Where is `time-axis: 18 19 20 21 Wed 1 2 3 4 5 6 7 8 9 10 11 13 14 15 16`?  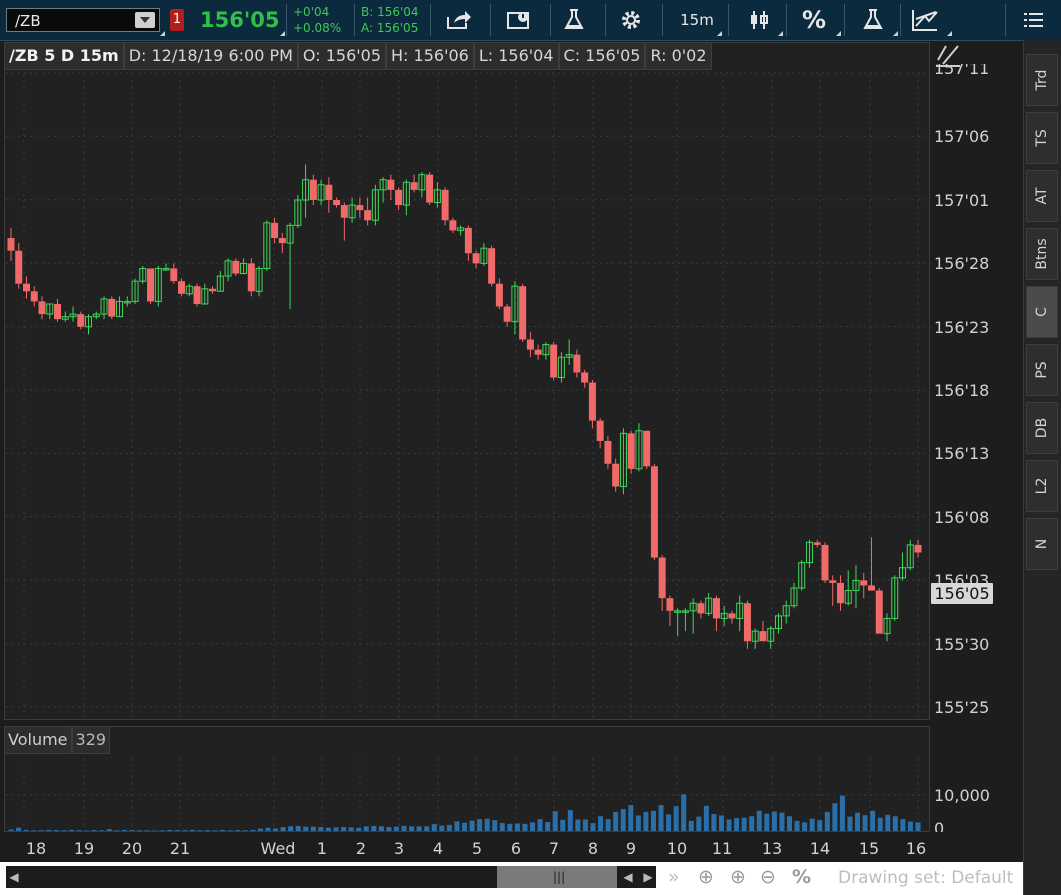 time-axis: 18 19 20 21 Wed 1 2 3 4 5 6 7 8 9 10 11 13 14 15 16 is located at coordinates (511, 847).